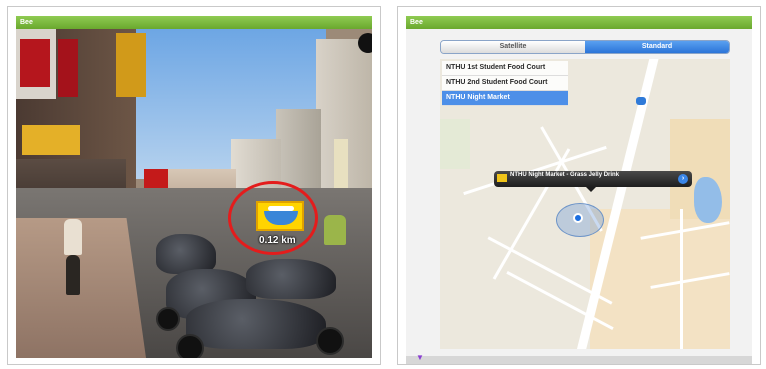 Image resolution: width=766 pixels, height=369 pixels. I want to click on toolbar-arrow-icon: ▼, so click(420, 357).